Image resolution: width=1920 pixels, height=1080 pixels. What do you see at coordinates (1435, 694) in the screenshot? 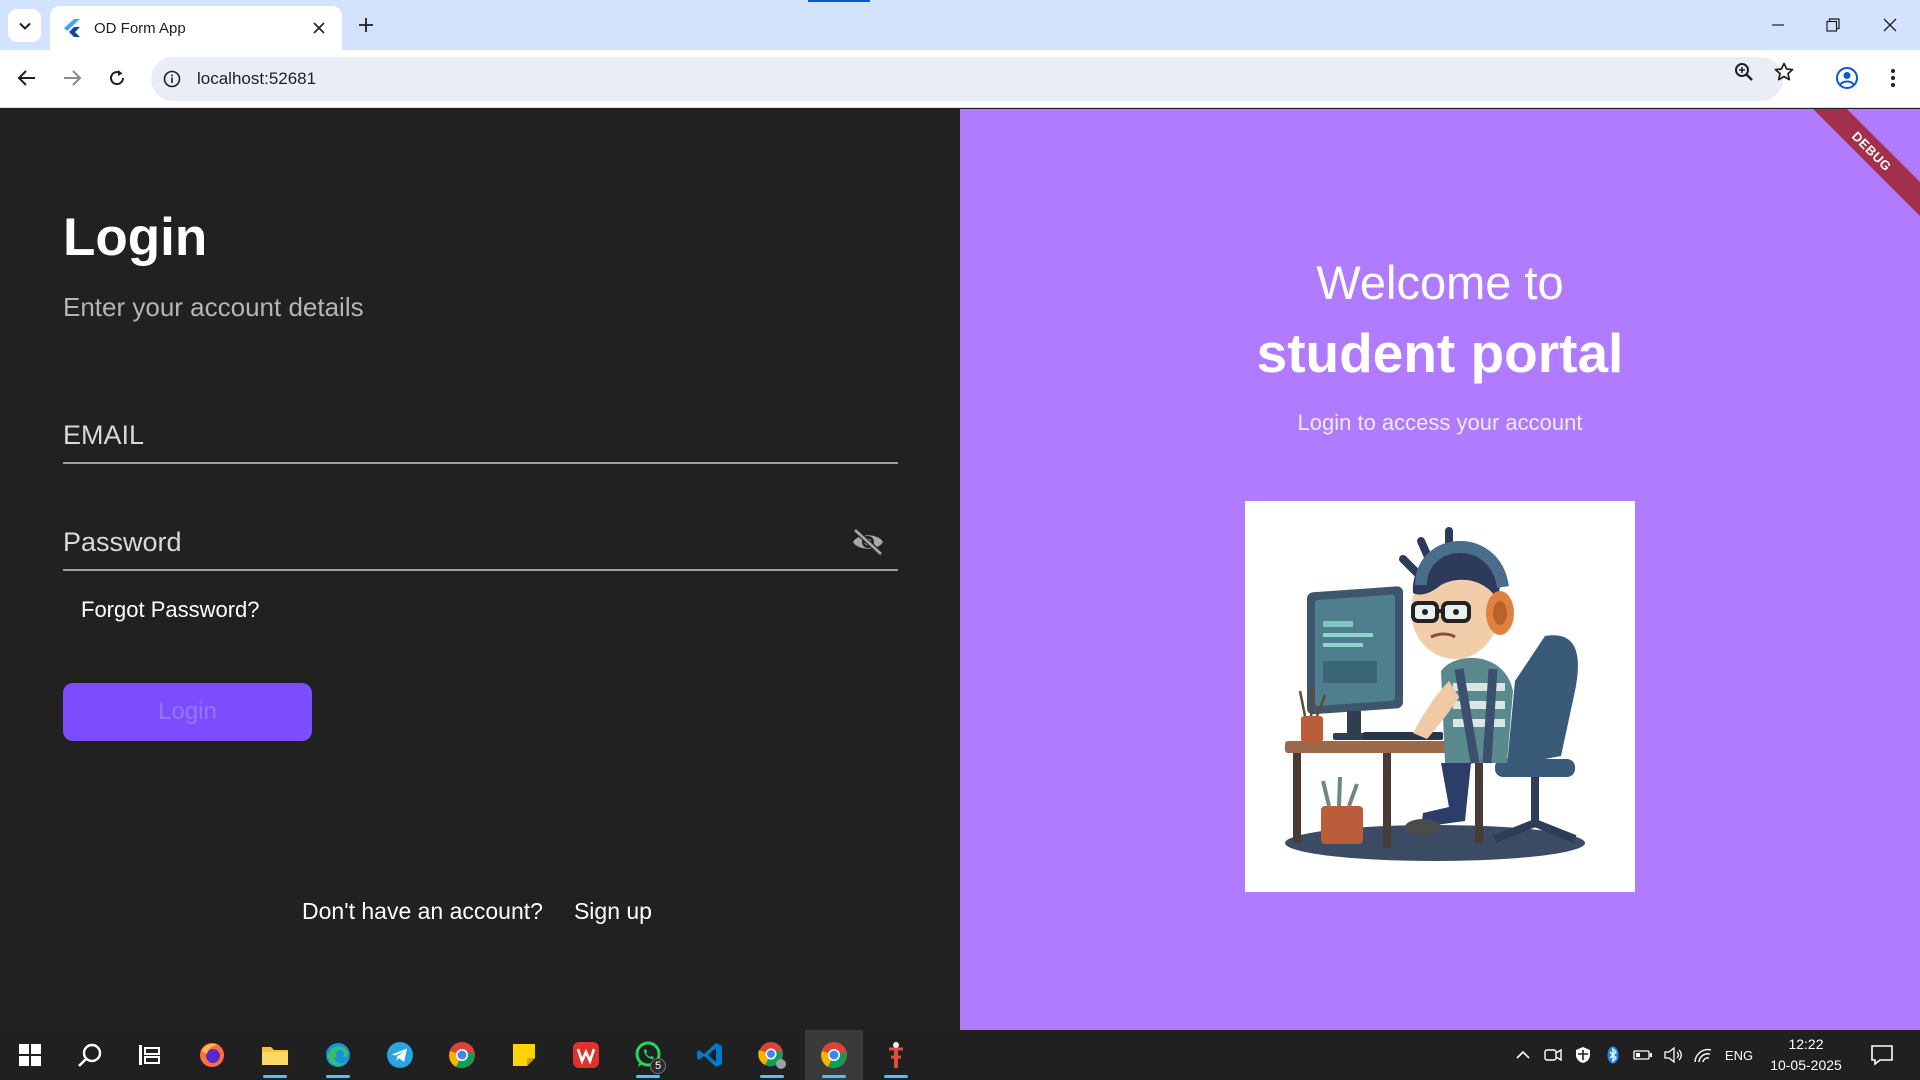
I see `student-at-computer-illustration` at bounding box center [1435, 694].